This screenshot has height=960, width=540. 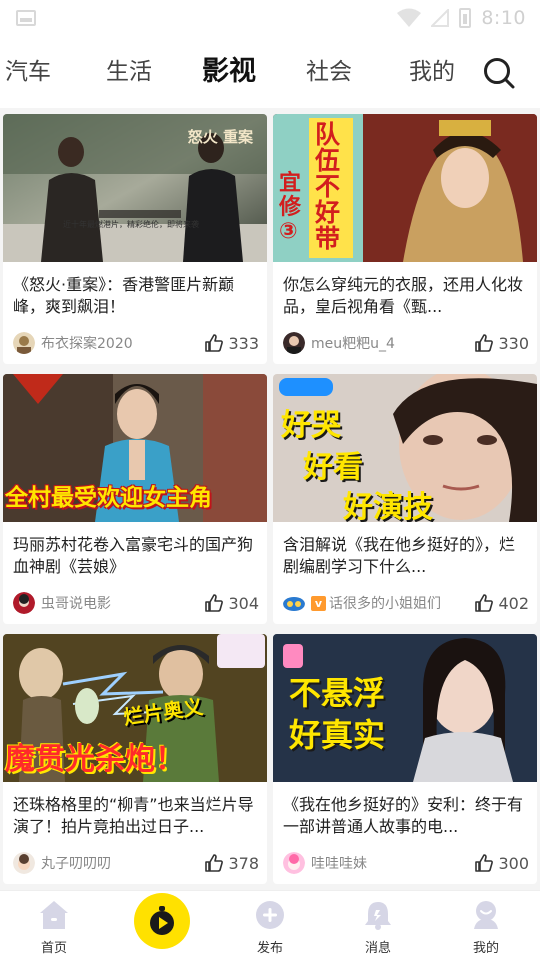 I want to click on thumbnail-title-text: 队伍不好带, so click(x=328, y=186).